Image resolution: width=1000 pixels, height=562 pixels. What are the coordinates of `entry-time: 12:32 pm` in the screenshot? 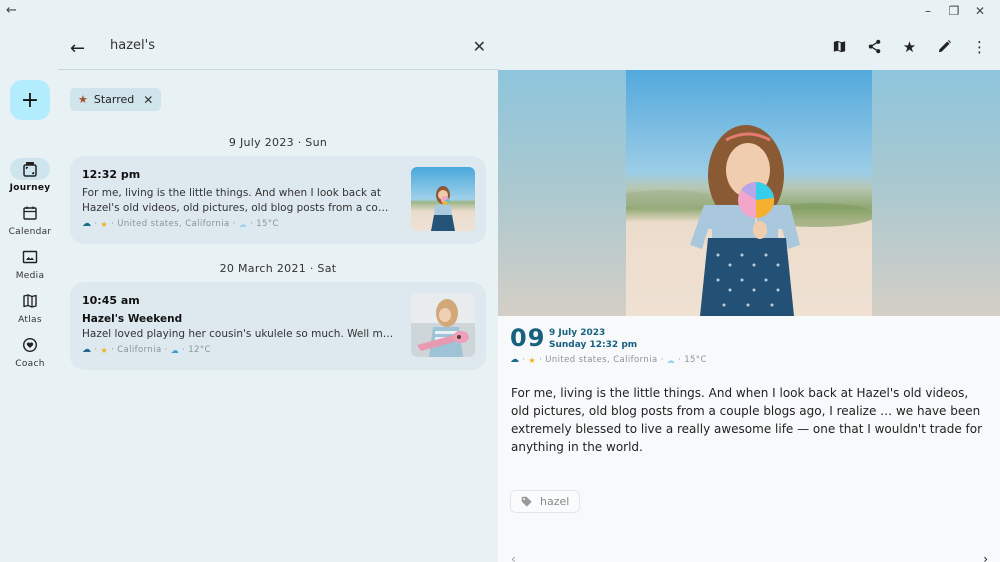 It's located at (111, 174).